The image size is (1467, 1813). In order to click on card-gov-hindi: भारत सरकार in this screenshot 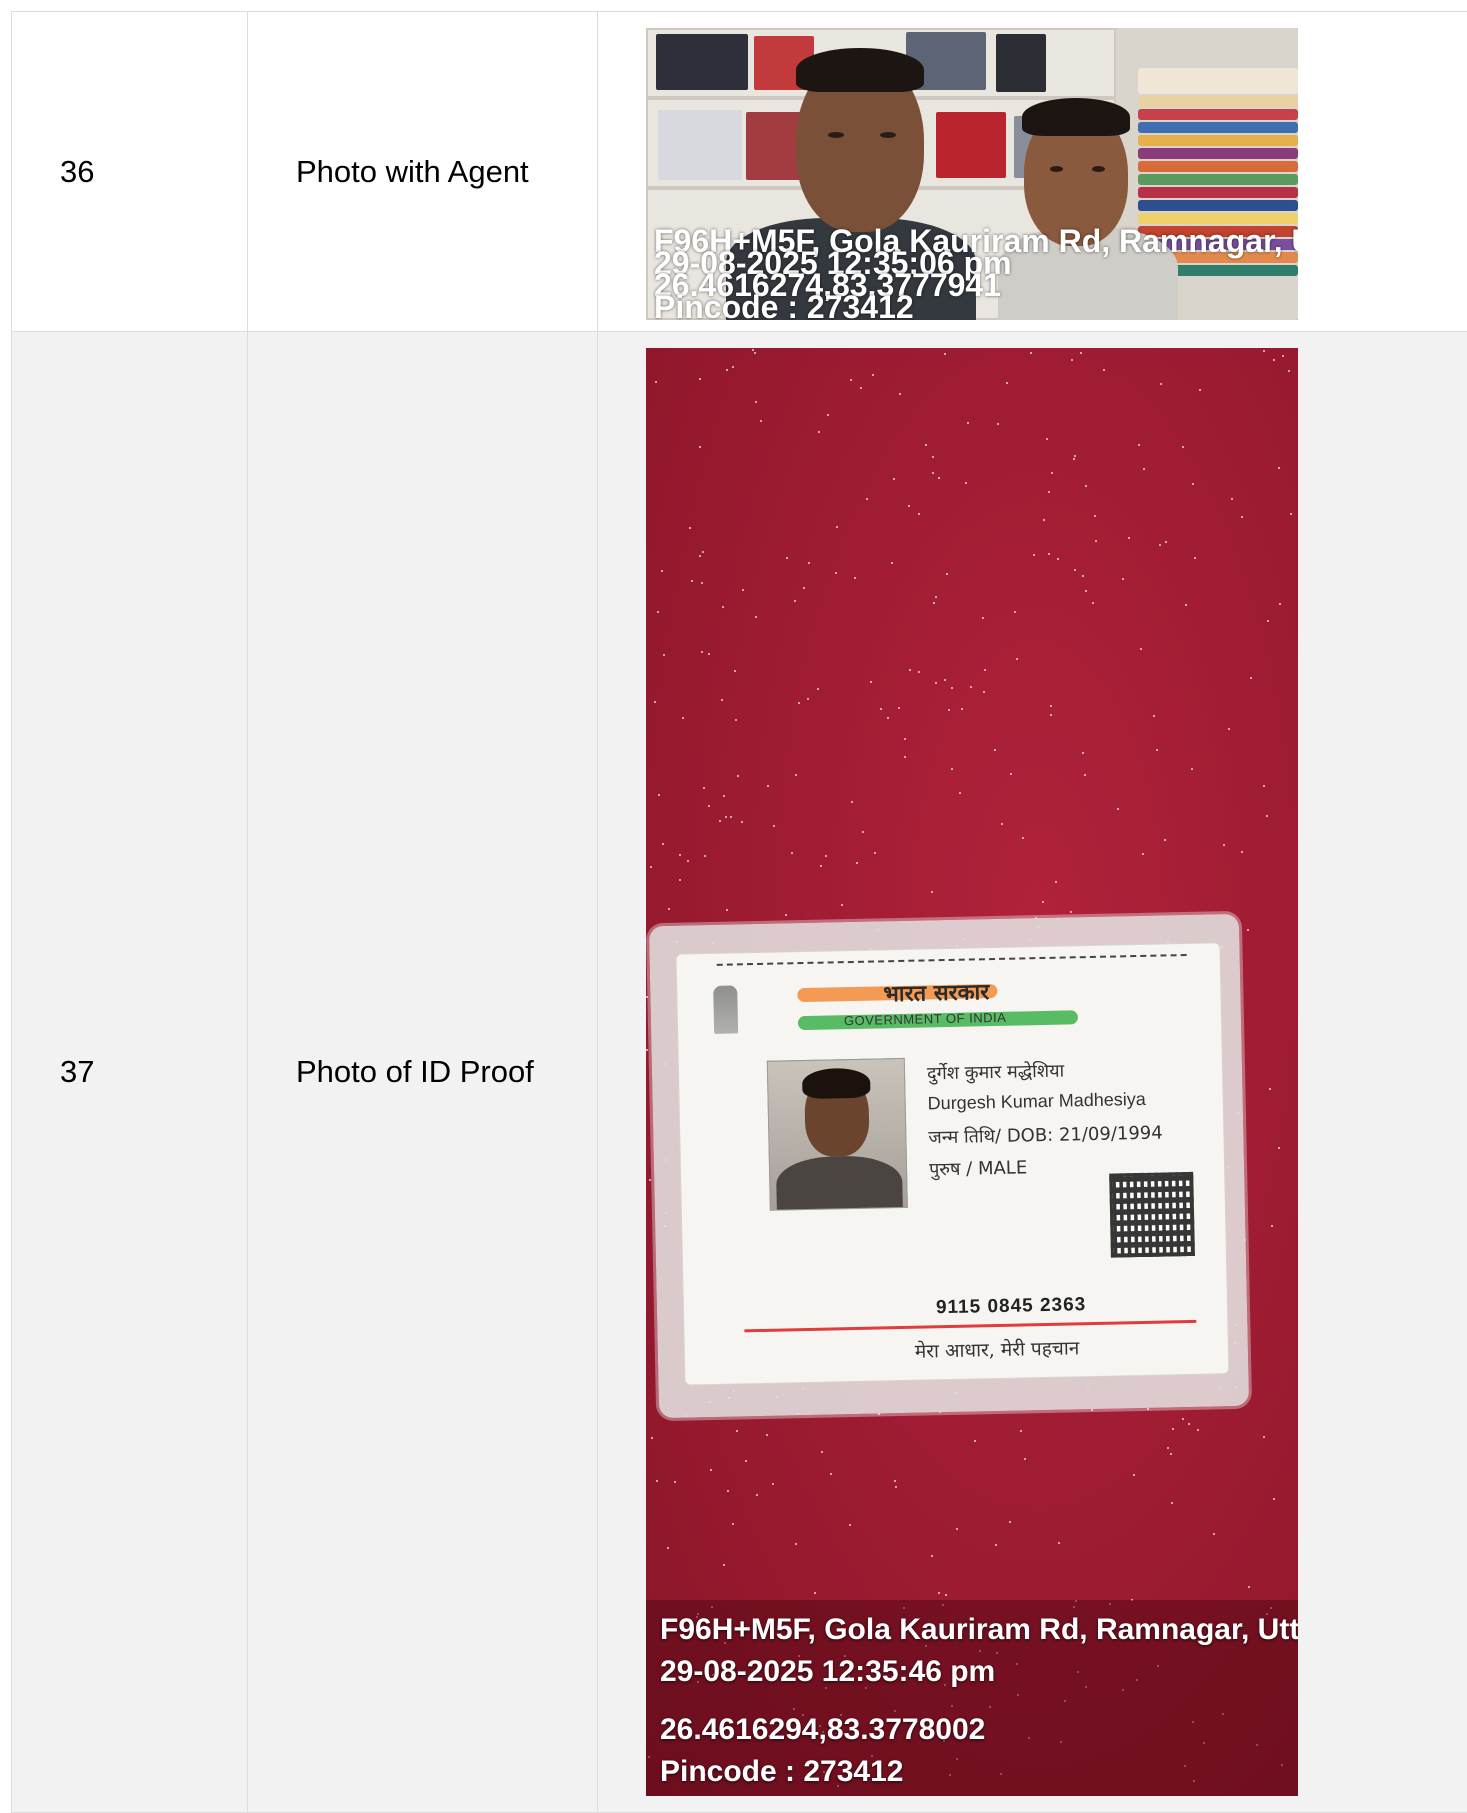, I will do `click(936, 992)`.